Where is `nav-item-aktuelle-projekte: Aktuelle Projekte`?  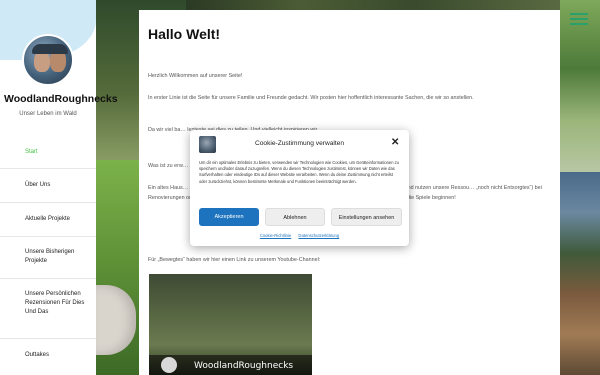
nav-item-aktuelle-projekte: Aktuelle Projekte is located at coordinates (48, 220).